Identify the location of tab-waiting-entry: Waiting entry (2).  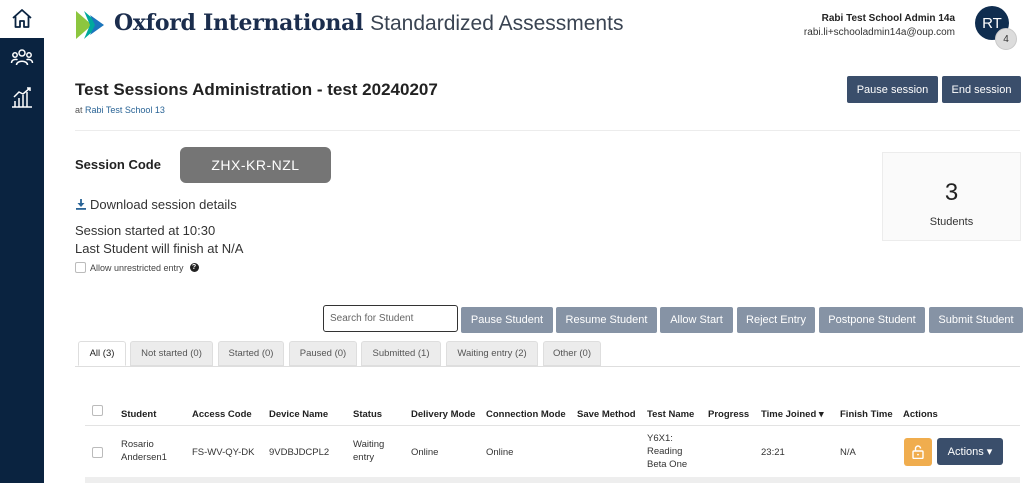
(492, 353).